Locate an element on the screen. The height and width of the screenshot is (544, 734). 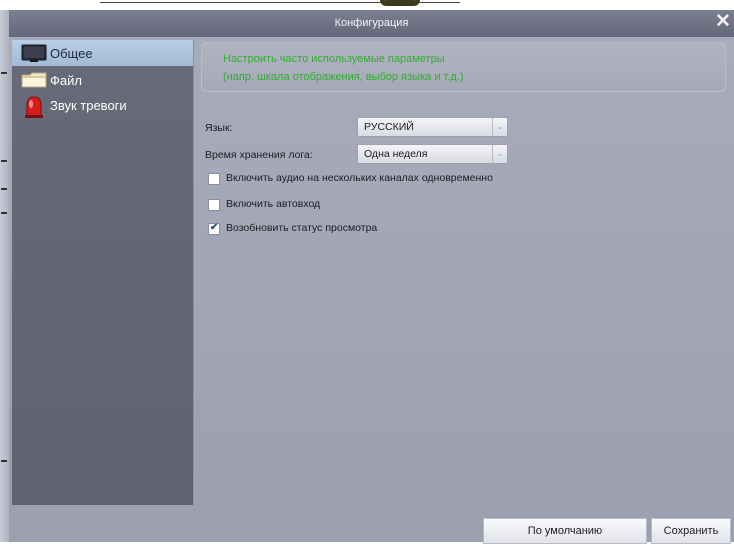
dialog-title: Конфигурация is located at coordinates (371, 23).